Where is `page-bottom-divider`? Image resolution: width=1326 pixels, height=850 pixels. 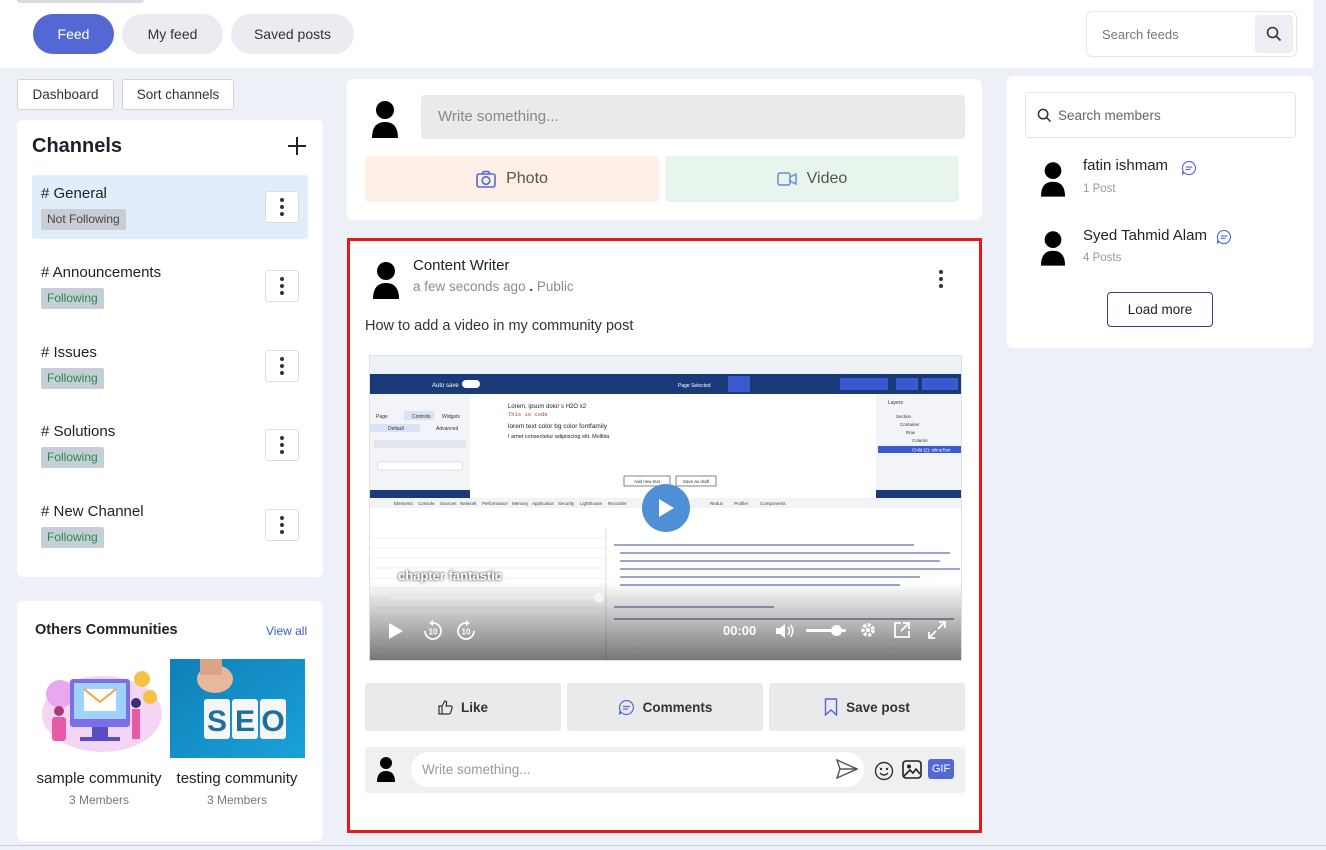 page-bottom-divider is located at coordinates (663, 845).